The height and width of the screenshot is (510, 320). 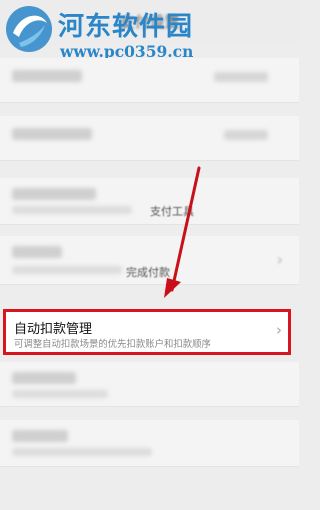 What do you see at coordinates (112, 344) in the screenshot?
I see `auto-debit-subtitle: 可调整自动扣款场景的优先扣款账户和扣款顺序` at bounding box center [112, 344].